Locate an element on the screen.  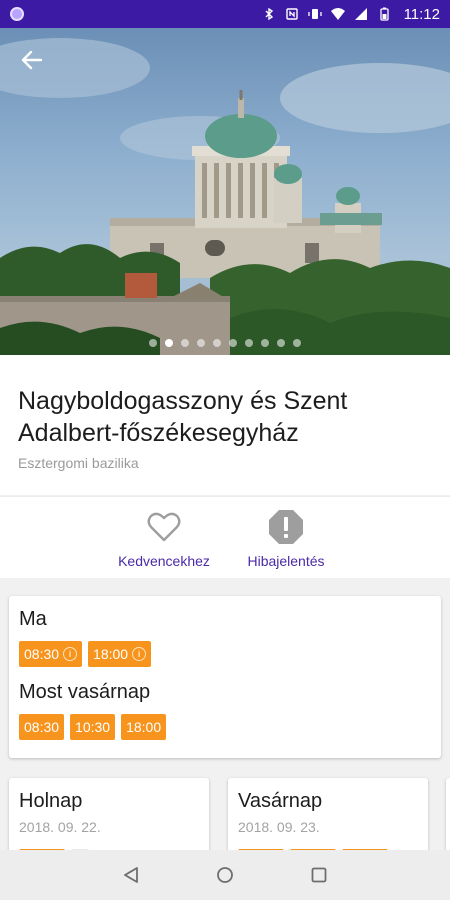
square-recents-icon is located at coordinates (319, 875).